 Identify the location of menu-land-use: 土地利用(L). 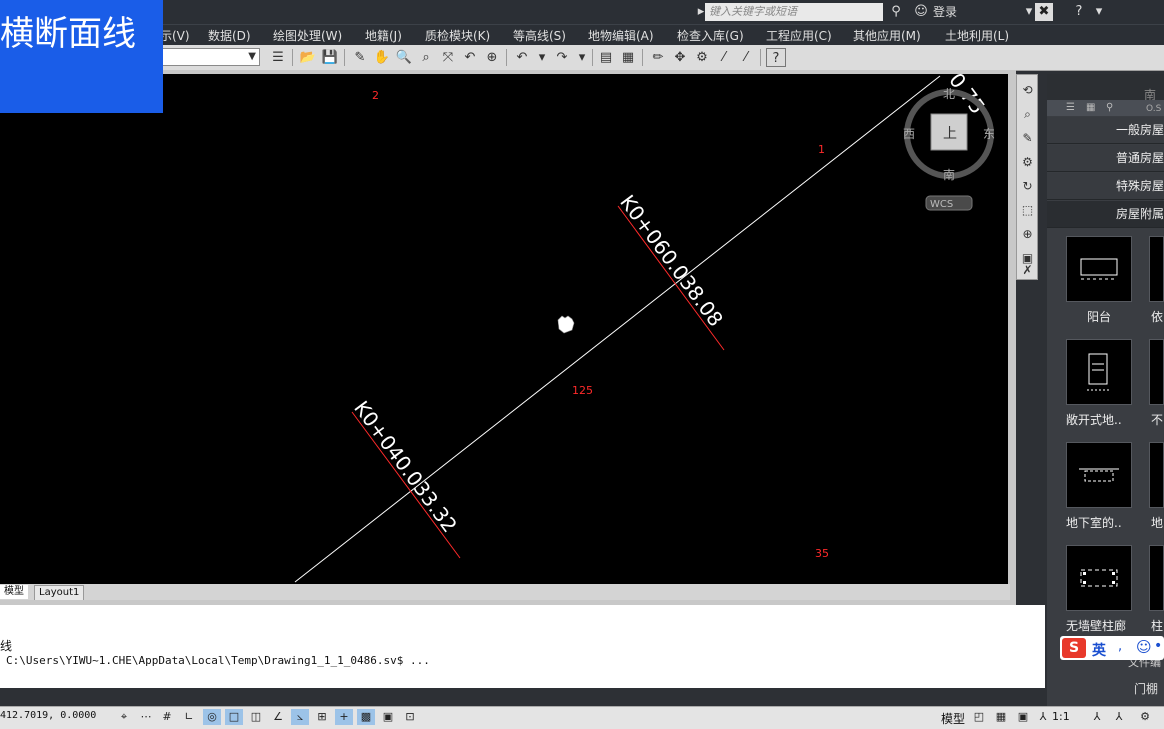
(977, 35).